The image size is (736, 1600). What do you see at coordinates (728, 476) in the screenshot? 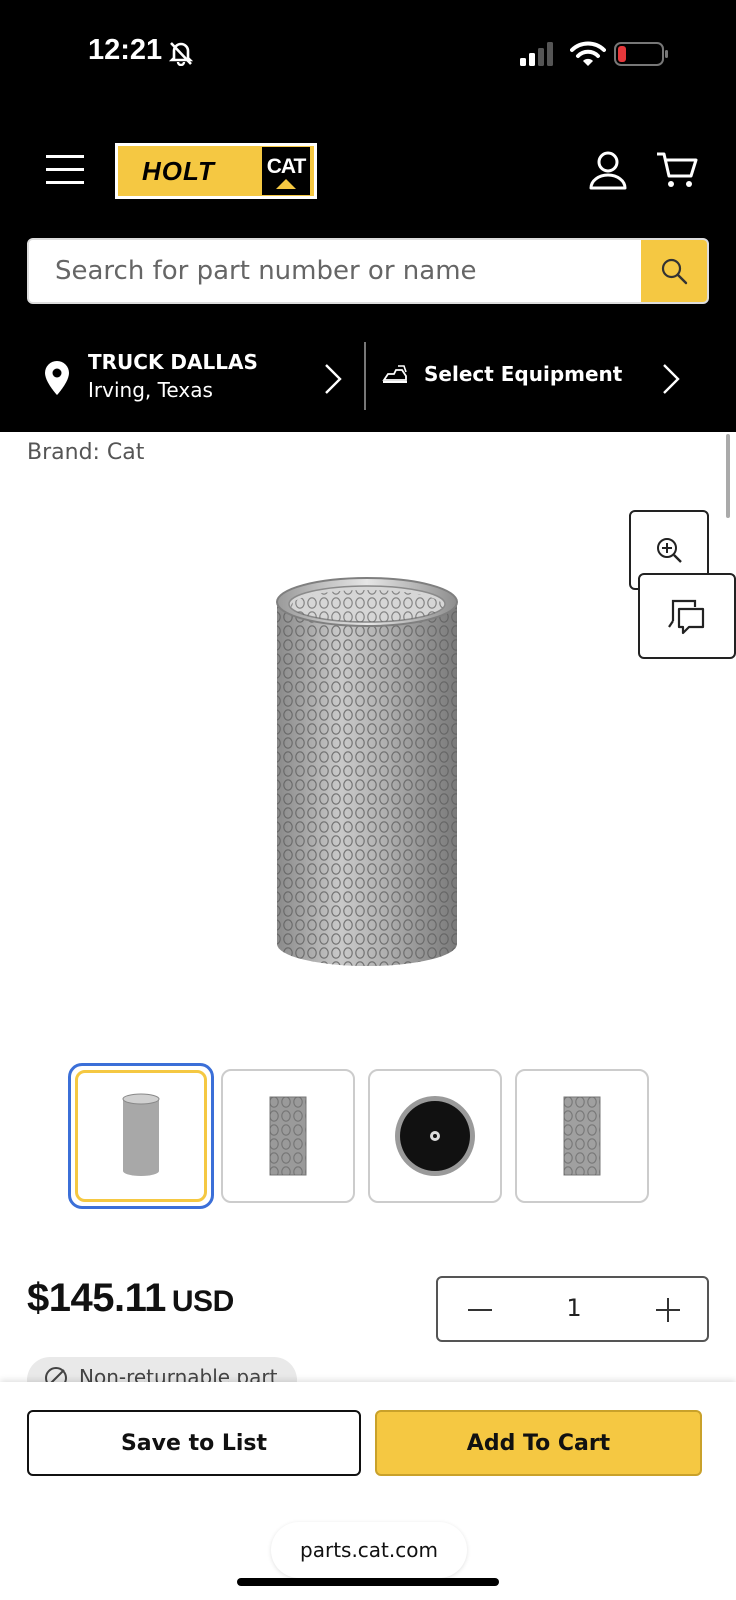
I see `scrollbar` at bounding box center [728, 476].